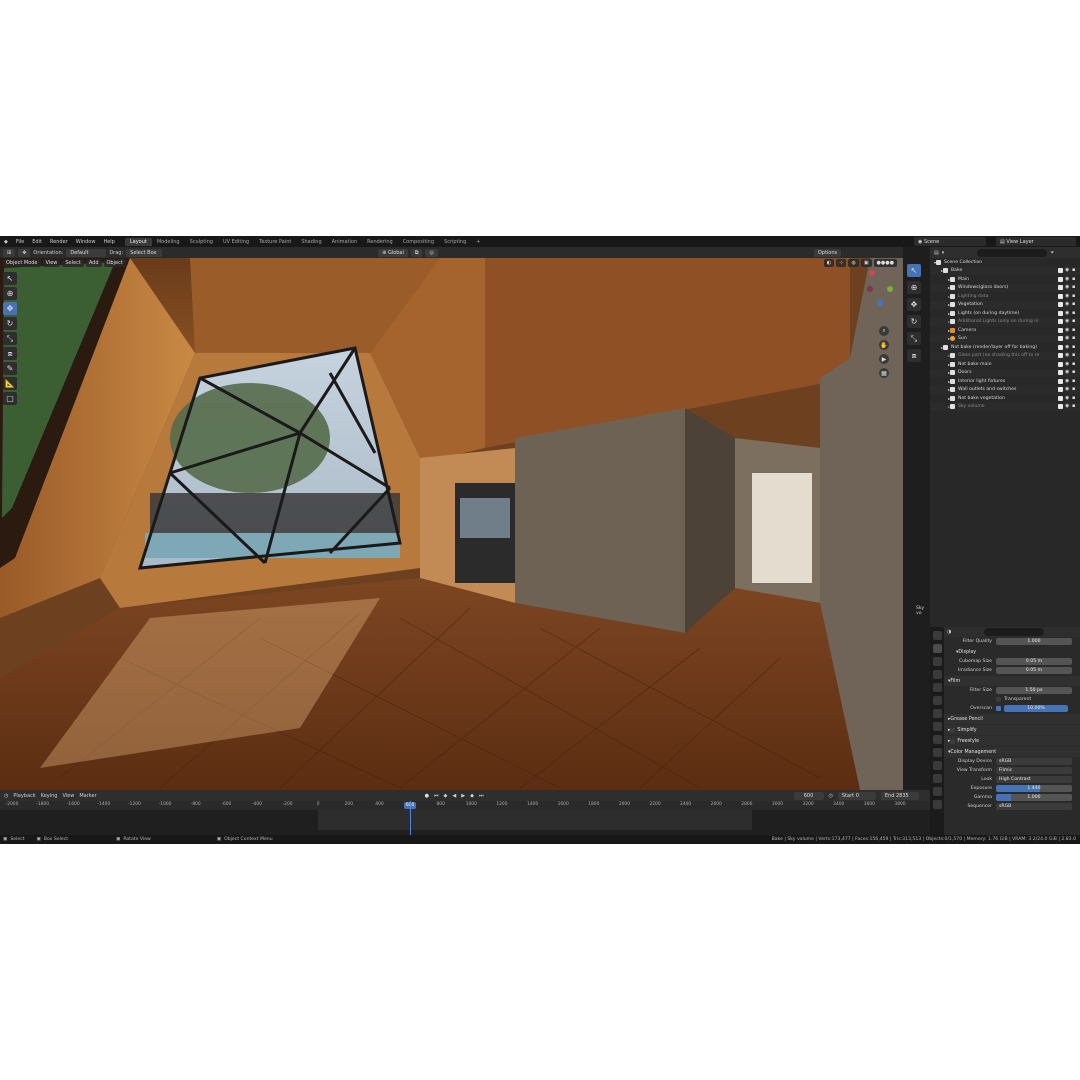 This screenshot has width=1080, height=1080. I want to click on tab-sculpting: Sculpting, so click(201, 242).